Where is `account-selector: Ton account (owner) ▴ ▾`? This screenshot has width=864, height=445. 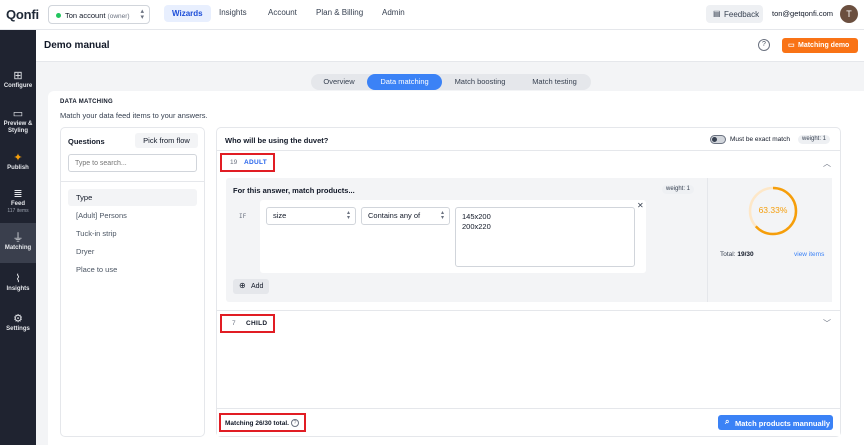
account-selector: Ton account (owner) ▴ ▾ is located at coordinates (99, 14).